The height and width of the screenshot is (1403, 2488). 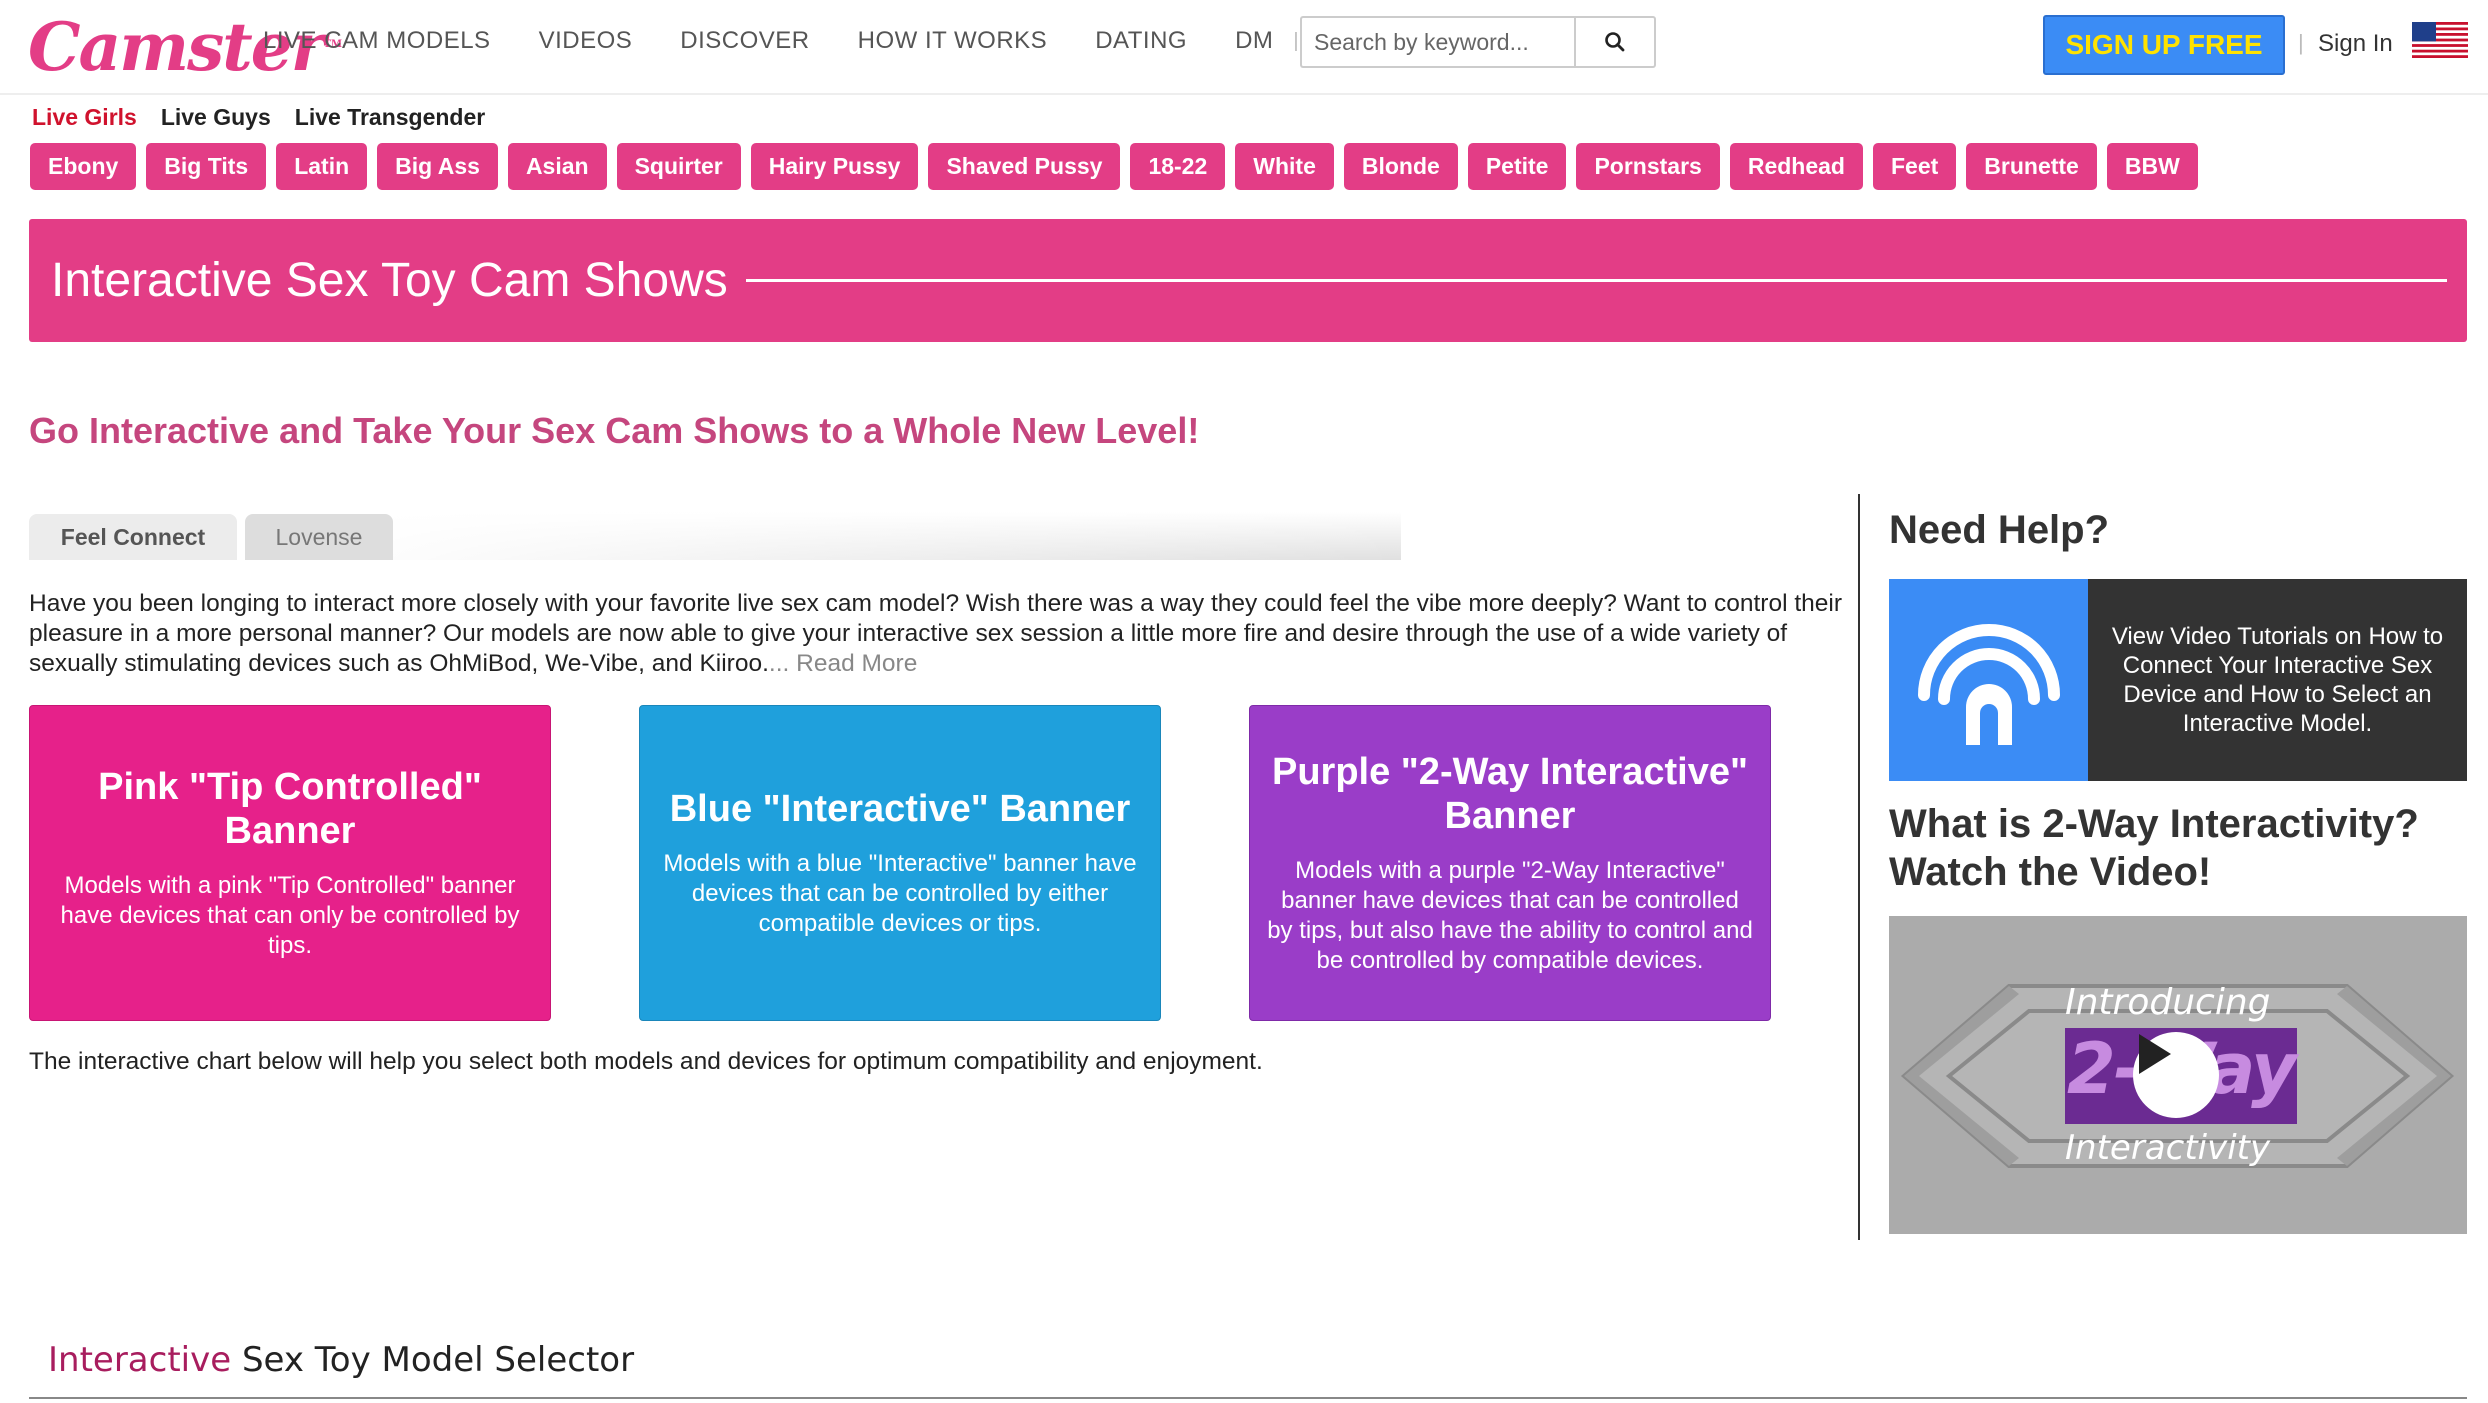 What do you see at coordinates (953, 41) in the screenshot?
I see `nav-how-it-works: HOW IT WORKS` at bounding box center [953, 41].